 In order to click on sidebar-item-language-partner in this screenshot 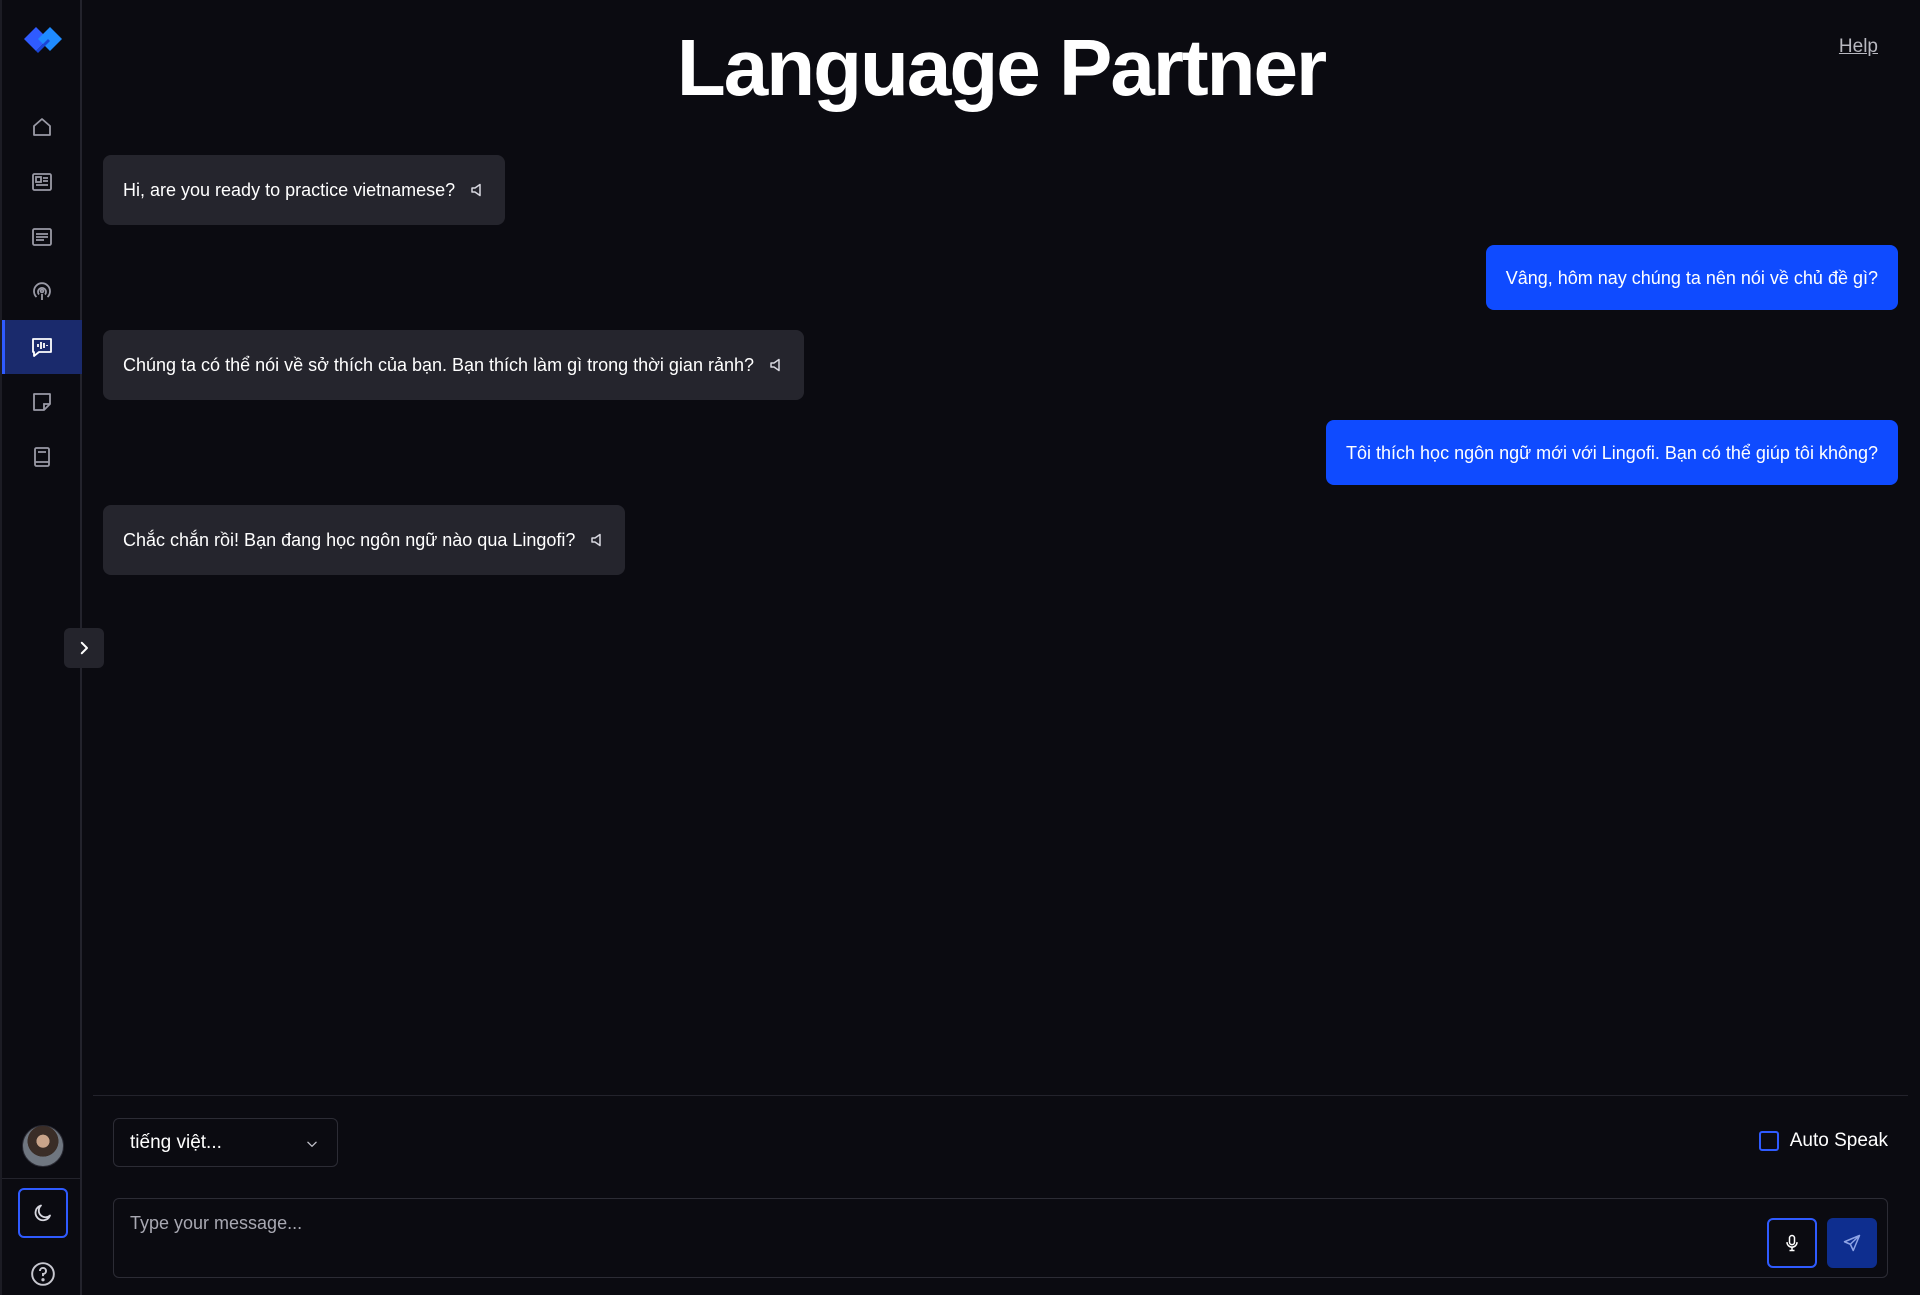, I will do `click(42, 347)`.